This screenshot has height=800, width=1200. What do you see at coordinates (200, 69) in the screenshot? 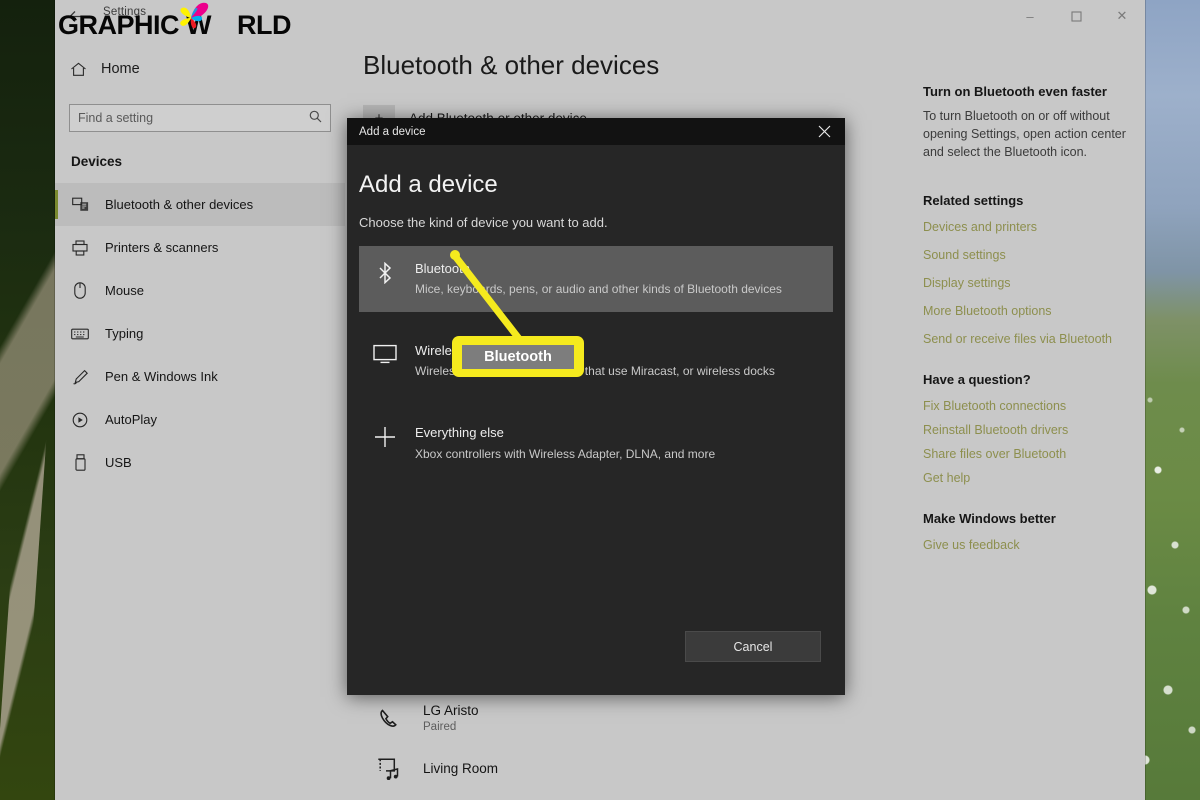
I see `sidebar-item-home: Home` at bounding box center [200, 69].